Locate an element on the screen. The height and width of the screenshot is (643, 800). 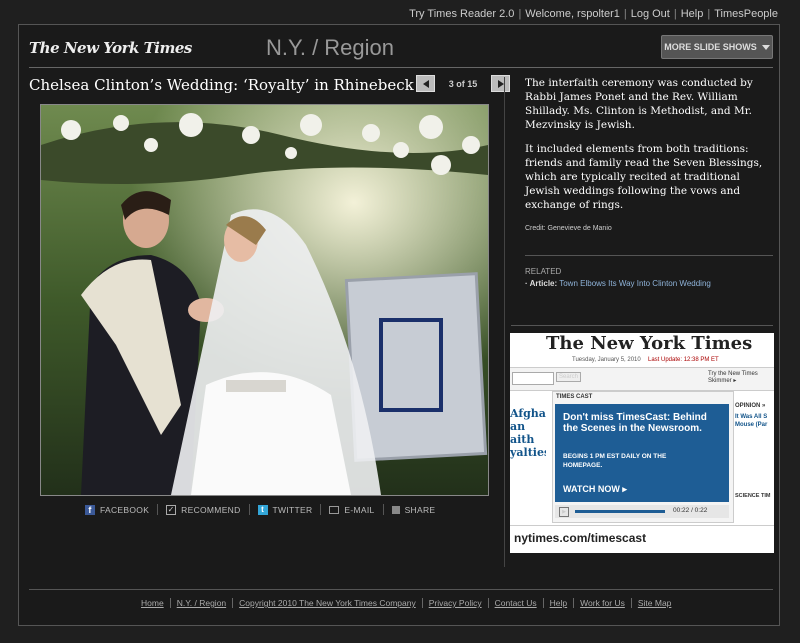
slide-counter: 3 of 15 is located at coordinates (463, 83).